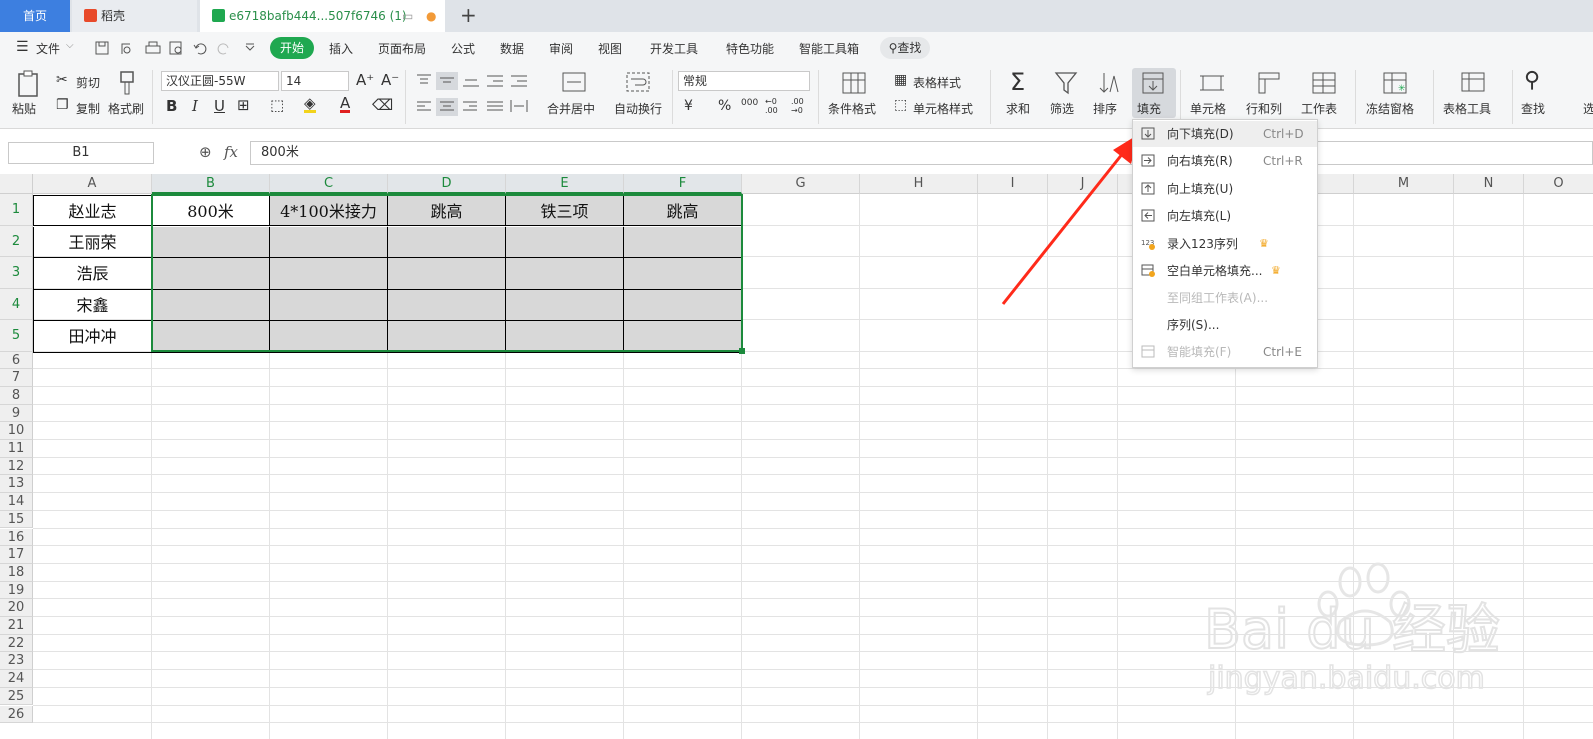  What do you see at coordinates (16, 626) in the screenshot?
I see `row-header-21: 21` at bounding box center [16, 626].